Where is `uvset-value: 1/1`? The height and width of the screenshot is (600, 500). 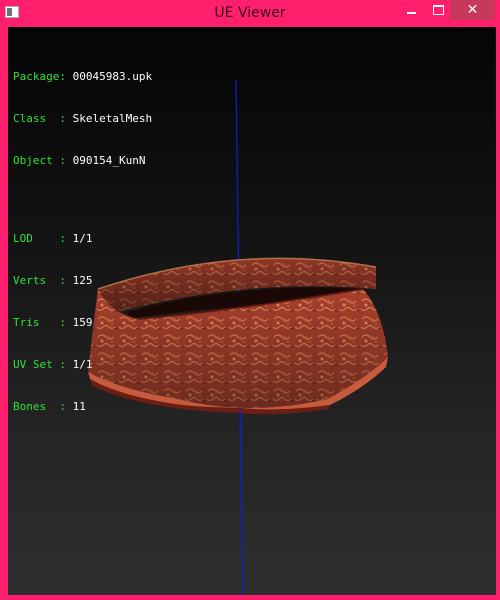 uvset-value: 1/1 is located at coordinates (82, 364).